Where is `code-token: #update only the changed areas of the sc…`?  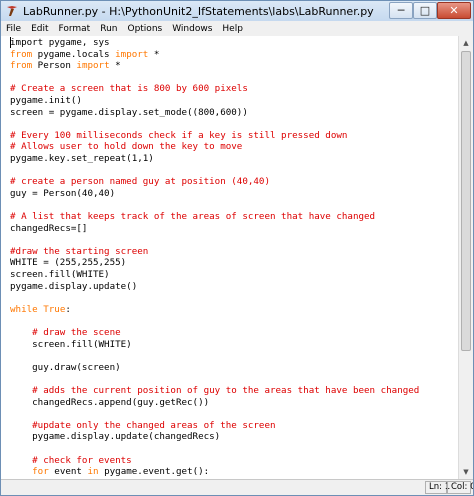
code-token: #update only the changed areas of the sc… is located at coordinates (154, 425).